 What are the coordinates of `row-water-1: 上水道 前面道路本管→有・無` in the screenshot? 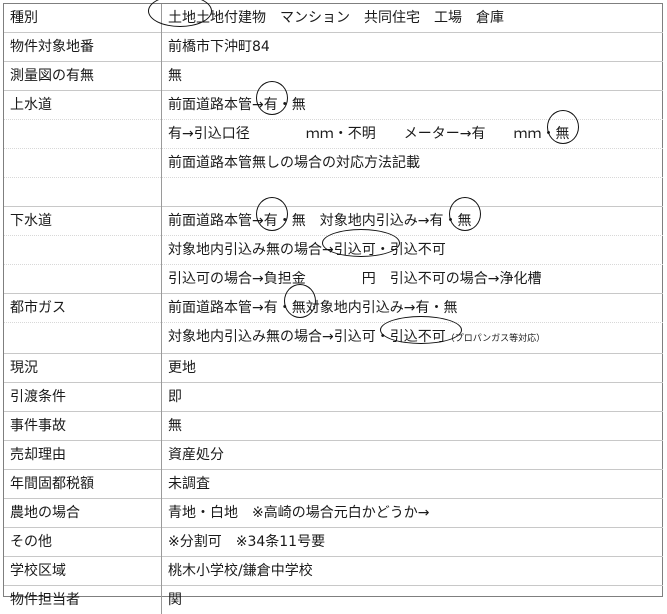 It's located at (333, 105).